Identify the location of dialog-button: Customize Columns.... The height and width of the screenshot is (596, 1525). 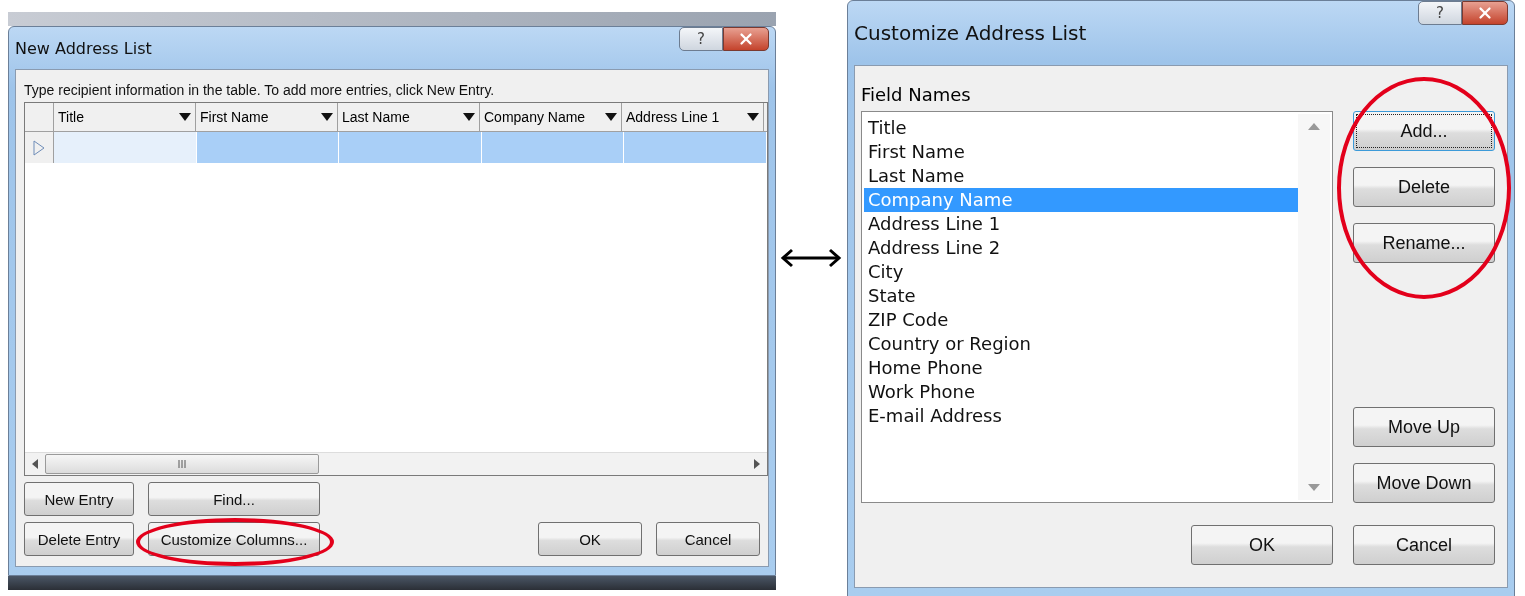
(234, 539).